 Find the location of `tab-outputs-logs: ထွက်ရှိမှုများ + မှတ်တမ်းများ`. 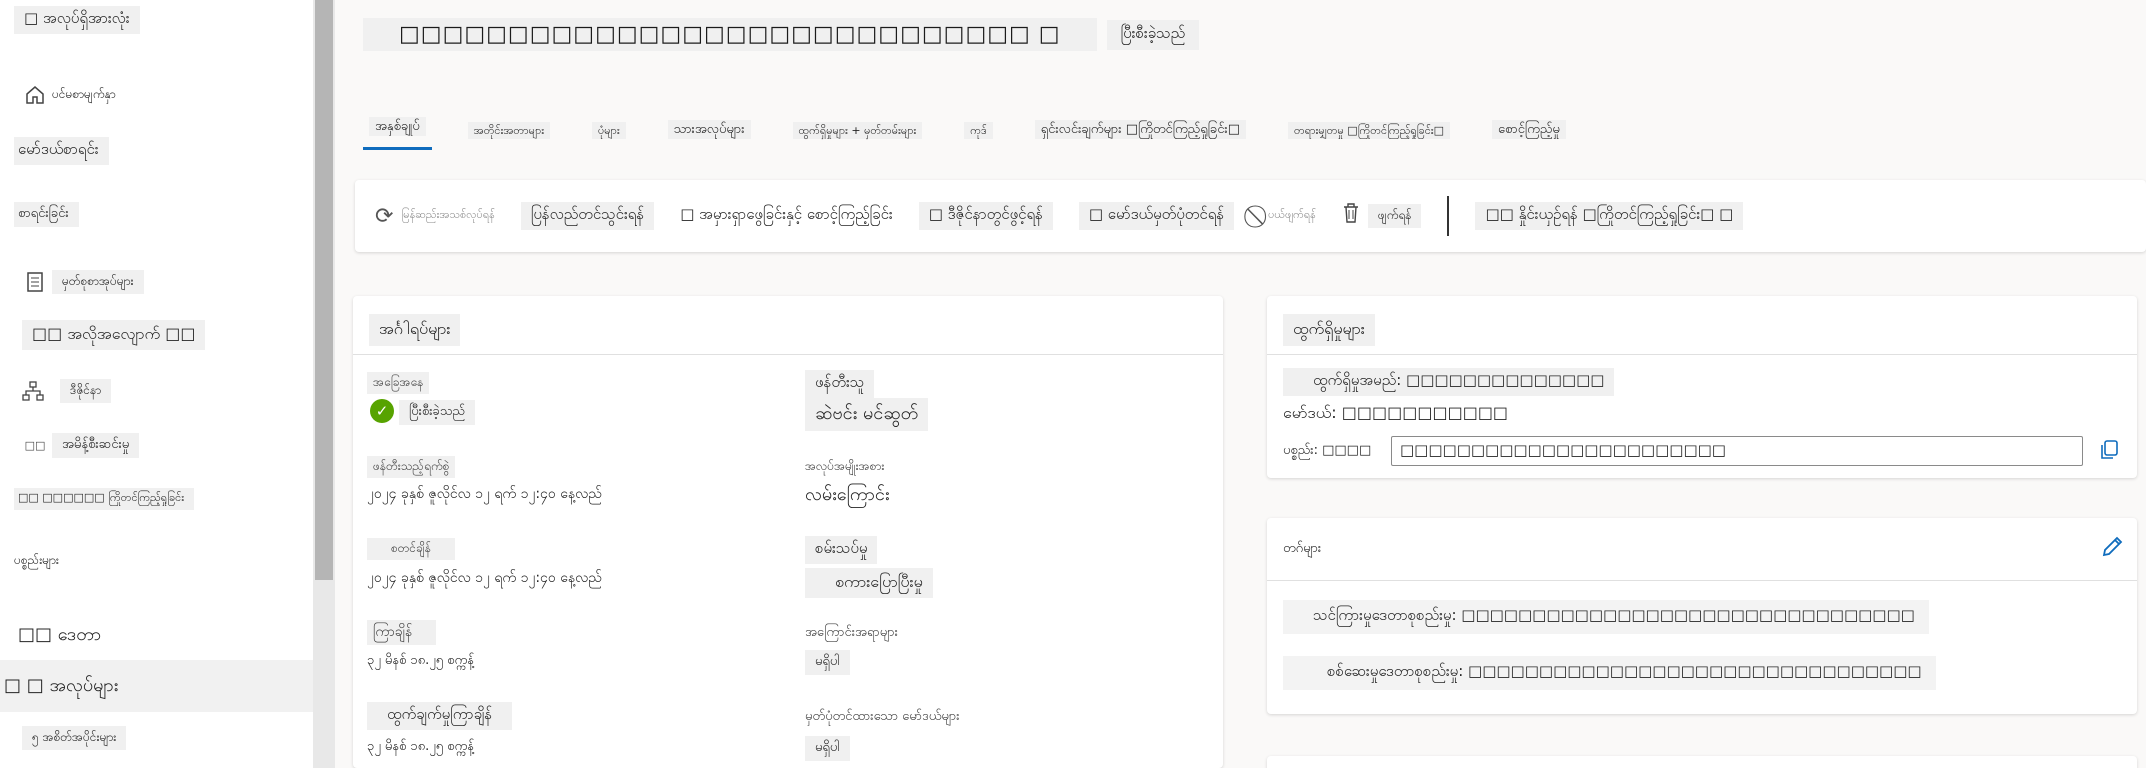

tab-outputs-logs: ထွက်ရှိမှုများ + မှတ်တမ်းများ is located at coordinates (858, 135).